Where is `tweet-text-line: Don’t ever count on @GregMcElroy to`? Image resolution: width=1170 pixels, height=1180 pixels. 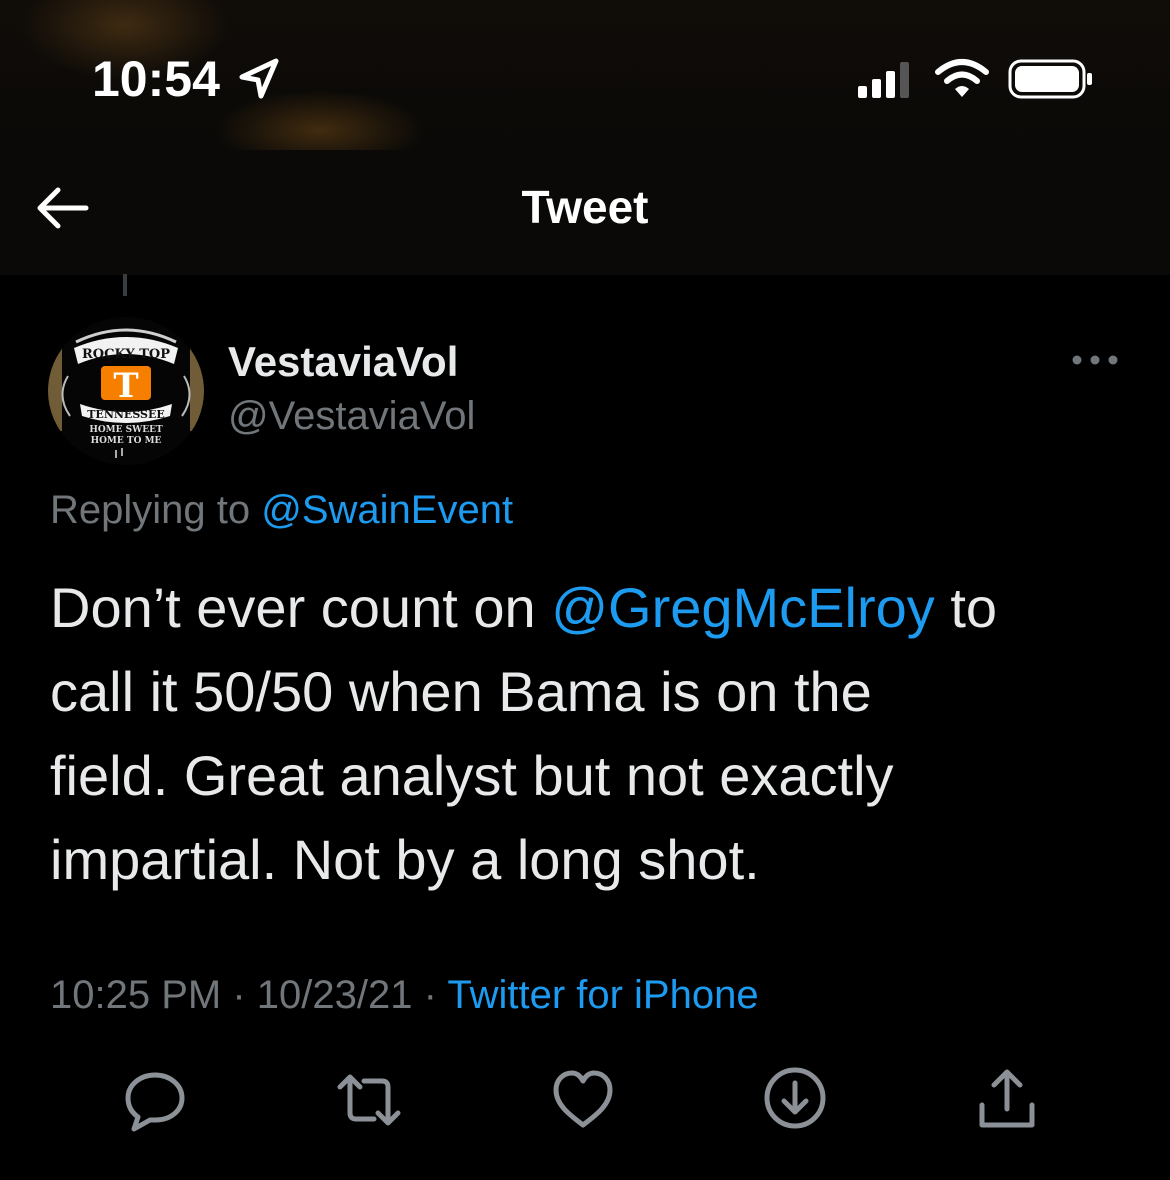
tweet-text-line: Don’t ever count on @GregMcElroy to is located at coordinates (595, 608).